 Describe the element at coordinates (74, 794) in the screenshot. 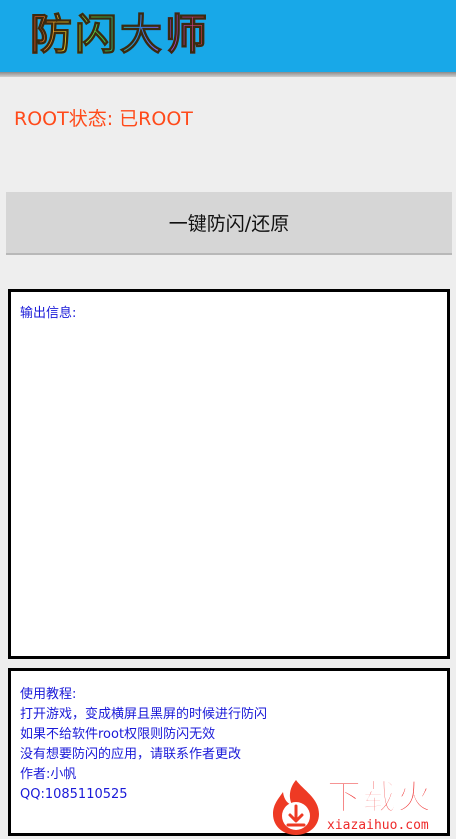

I see `tutorial-line: QQ:1085110525` at that location.